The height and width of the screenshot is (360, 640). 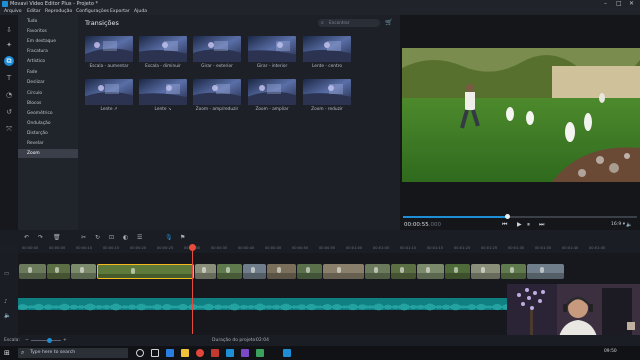 What do you see at coordinates (48, 113) in the screenshot?
I see `category-geometrico: Geométrico` at bounding box center [48, 113].